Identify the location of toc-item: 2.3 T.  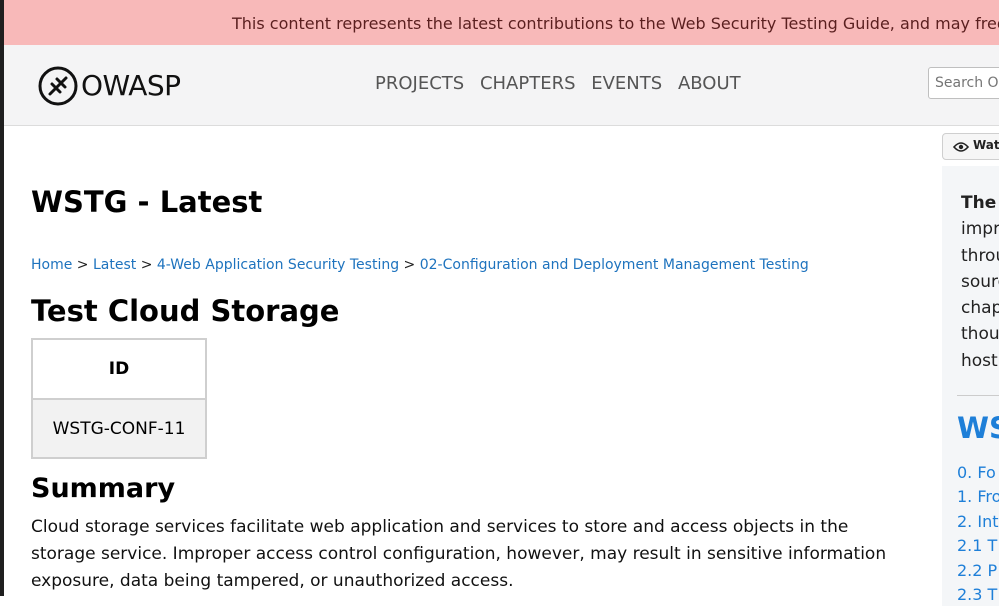
(978, 595).